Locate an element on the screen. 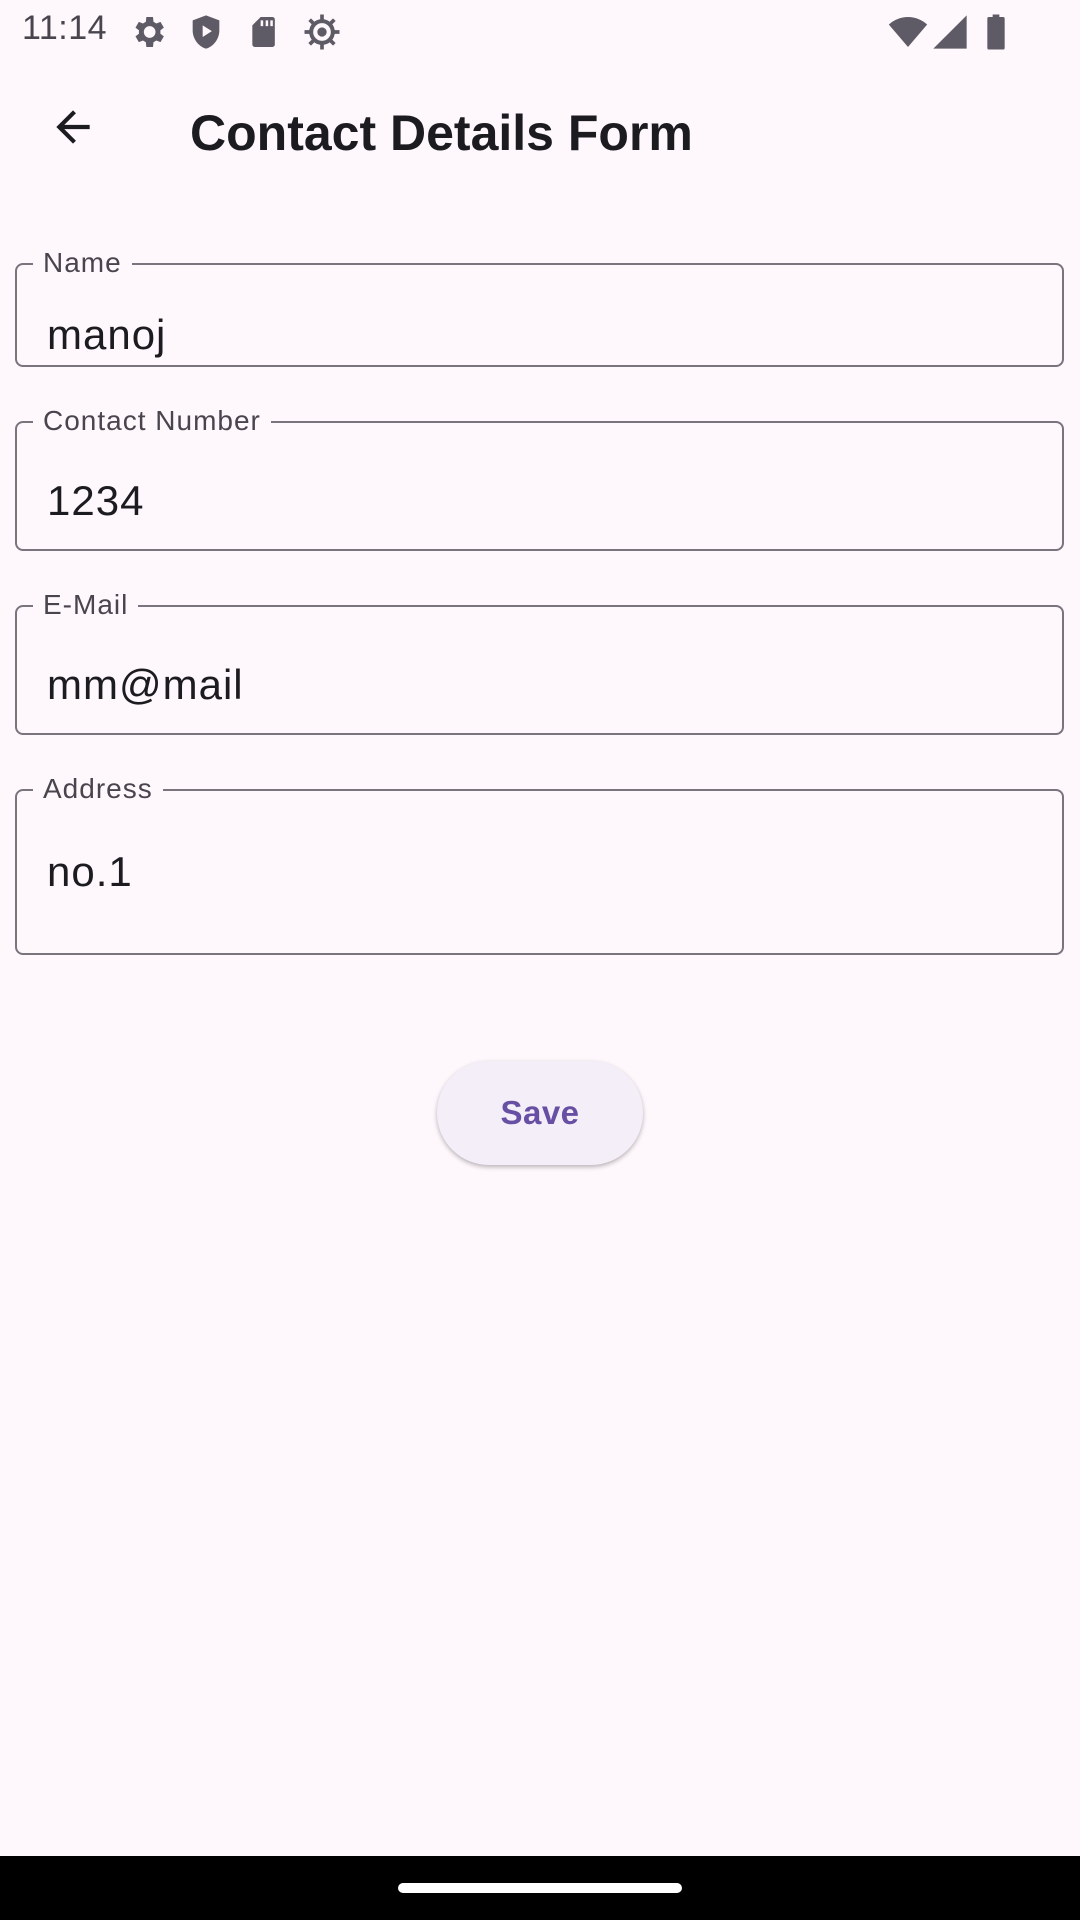  name-field-value: manoj is located at coordinates (106, 335).